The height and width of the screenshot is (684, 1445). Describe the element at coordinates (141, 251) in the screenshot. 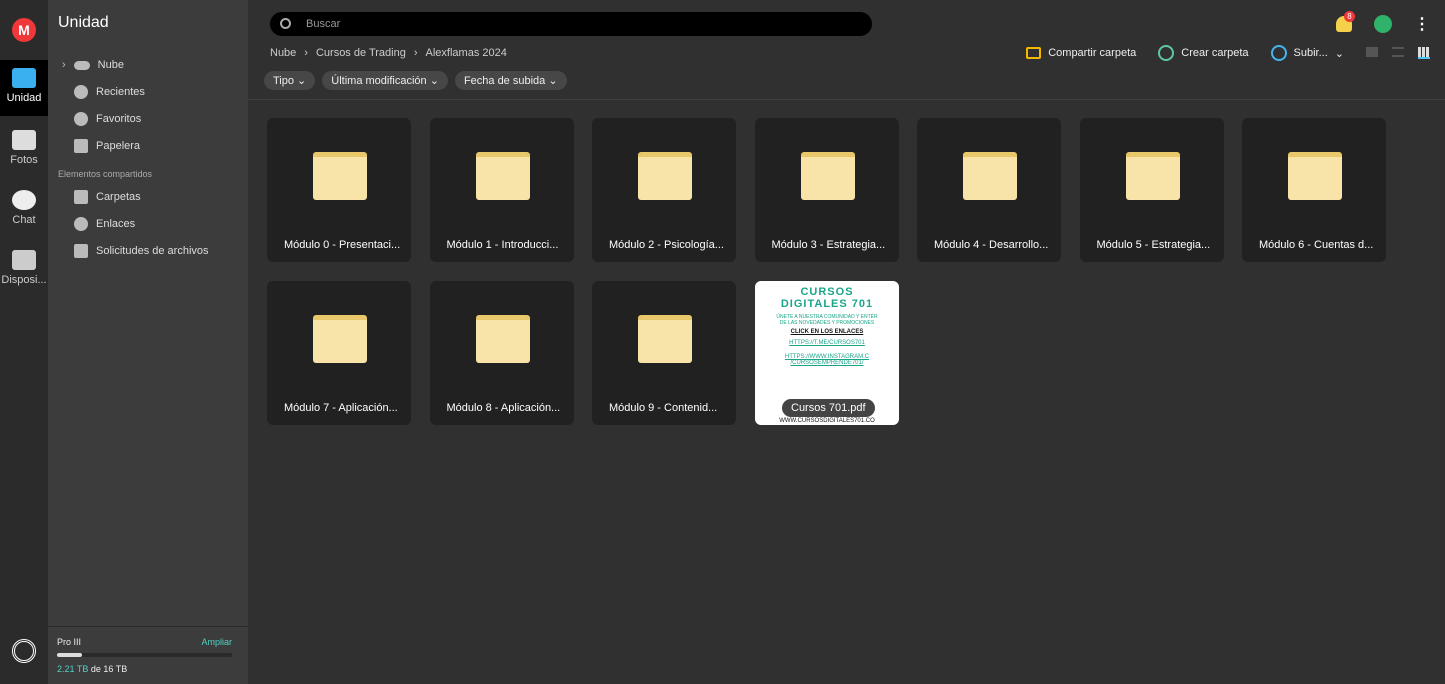

I see `sidebar-item-solicitudes: Solicitudes de archivos` at that location.